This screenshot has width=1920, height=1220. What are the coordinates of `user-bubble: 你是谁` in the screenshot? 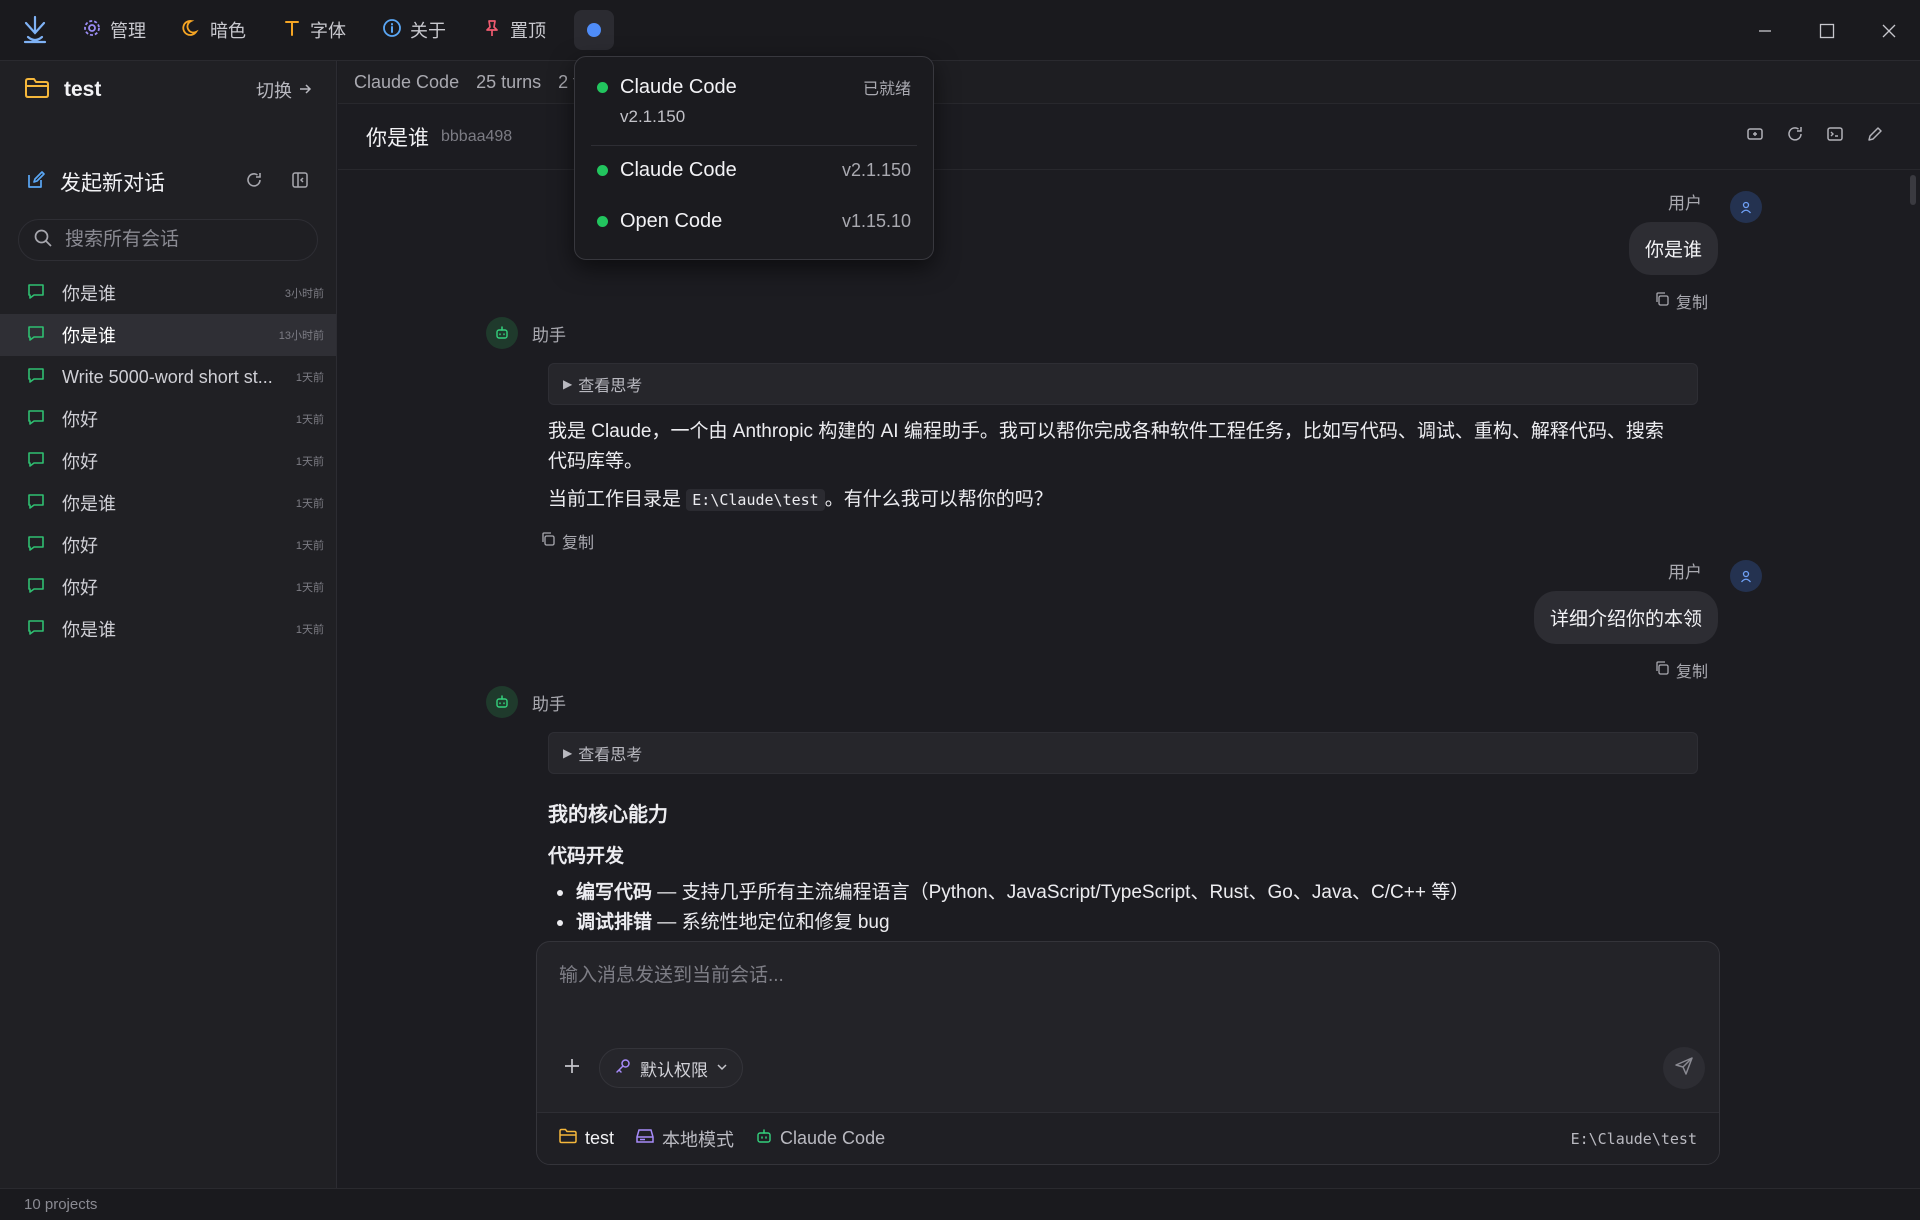 It's located at (1673, 248).